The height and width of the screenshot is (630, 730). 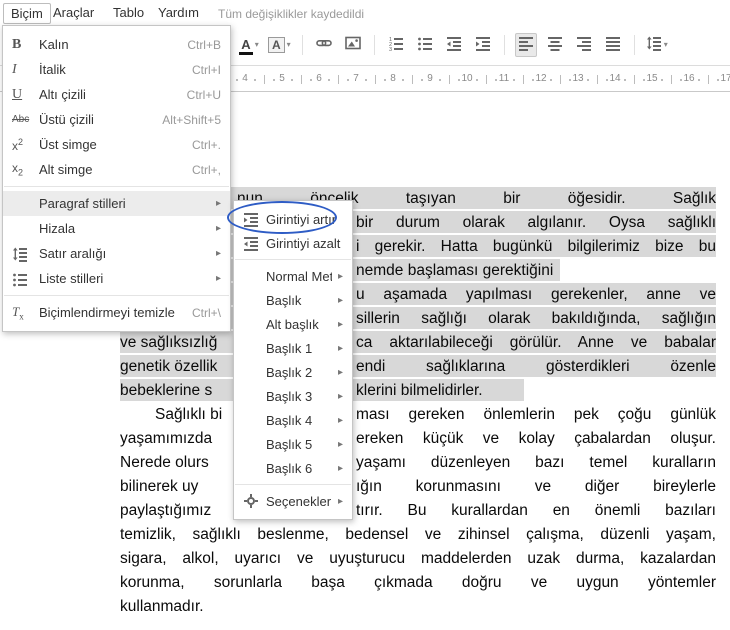 What do you see at coordinates (654, 45) in the screenshot?
I see `line-spacing-icon` at bounding box center [654, 45].